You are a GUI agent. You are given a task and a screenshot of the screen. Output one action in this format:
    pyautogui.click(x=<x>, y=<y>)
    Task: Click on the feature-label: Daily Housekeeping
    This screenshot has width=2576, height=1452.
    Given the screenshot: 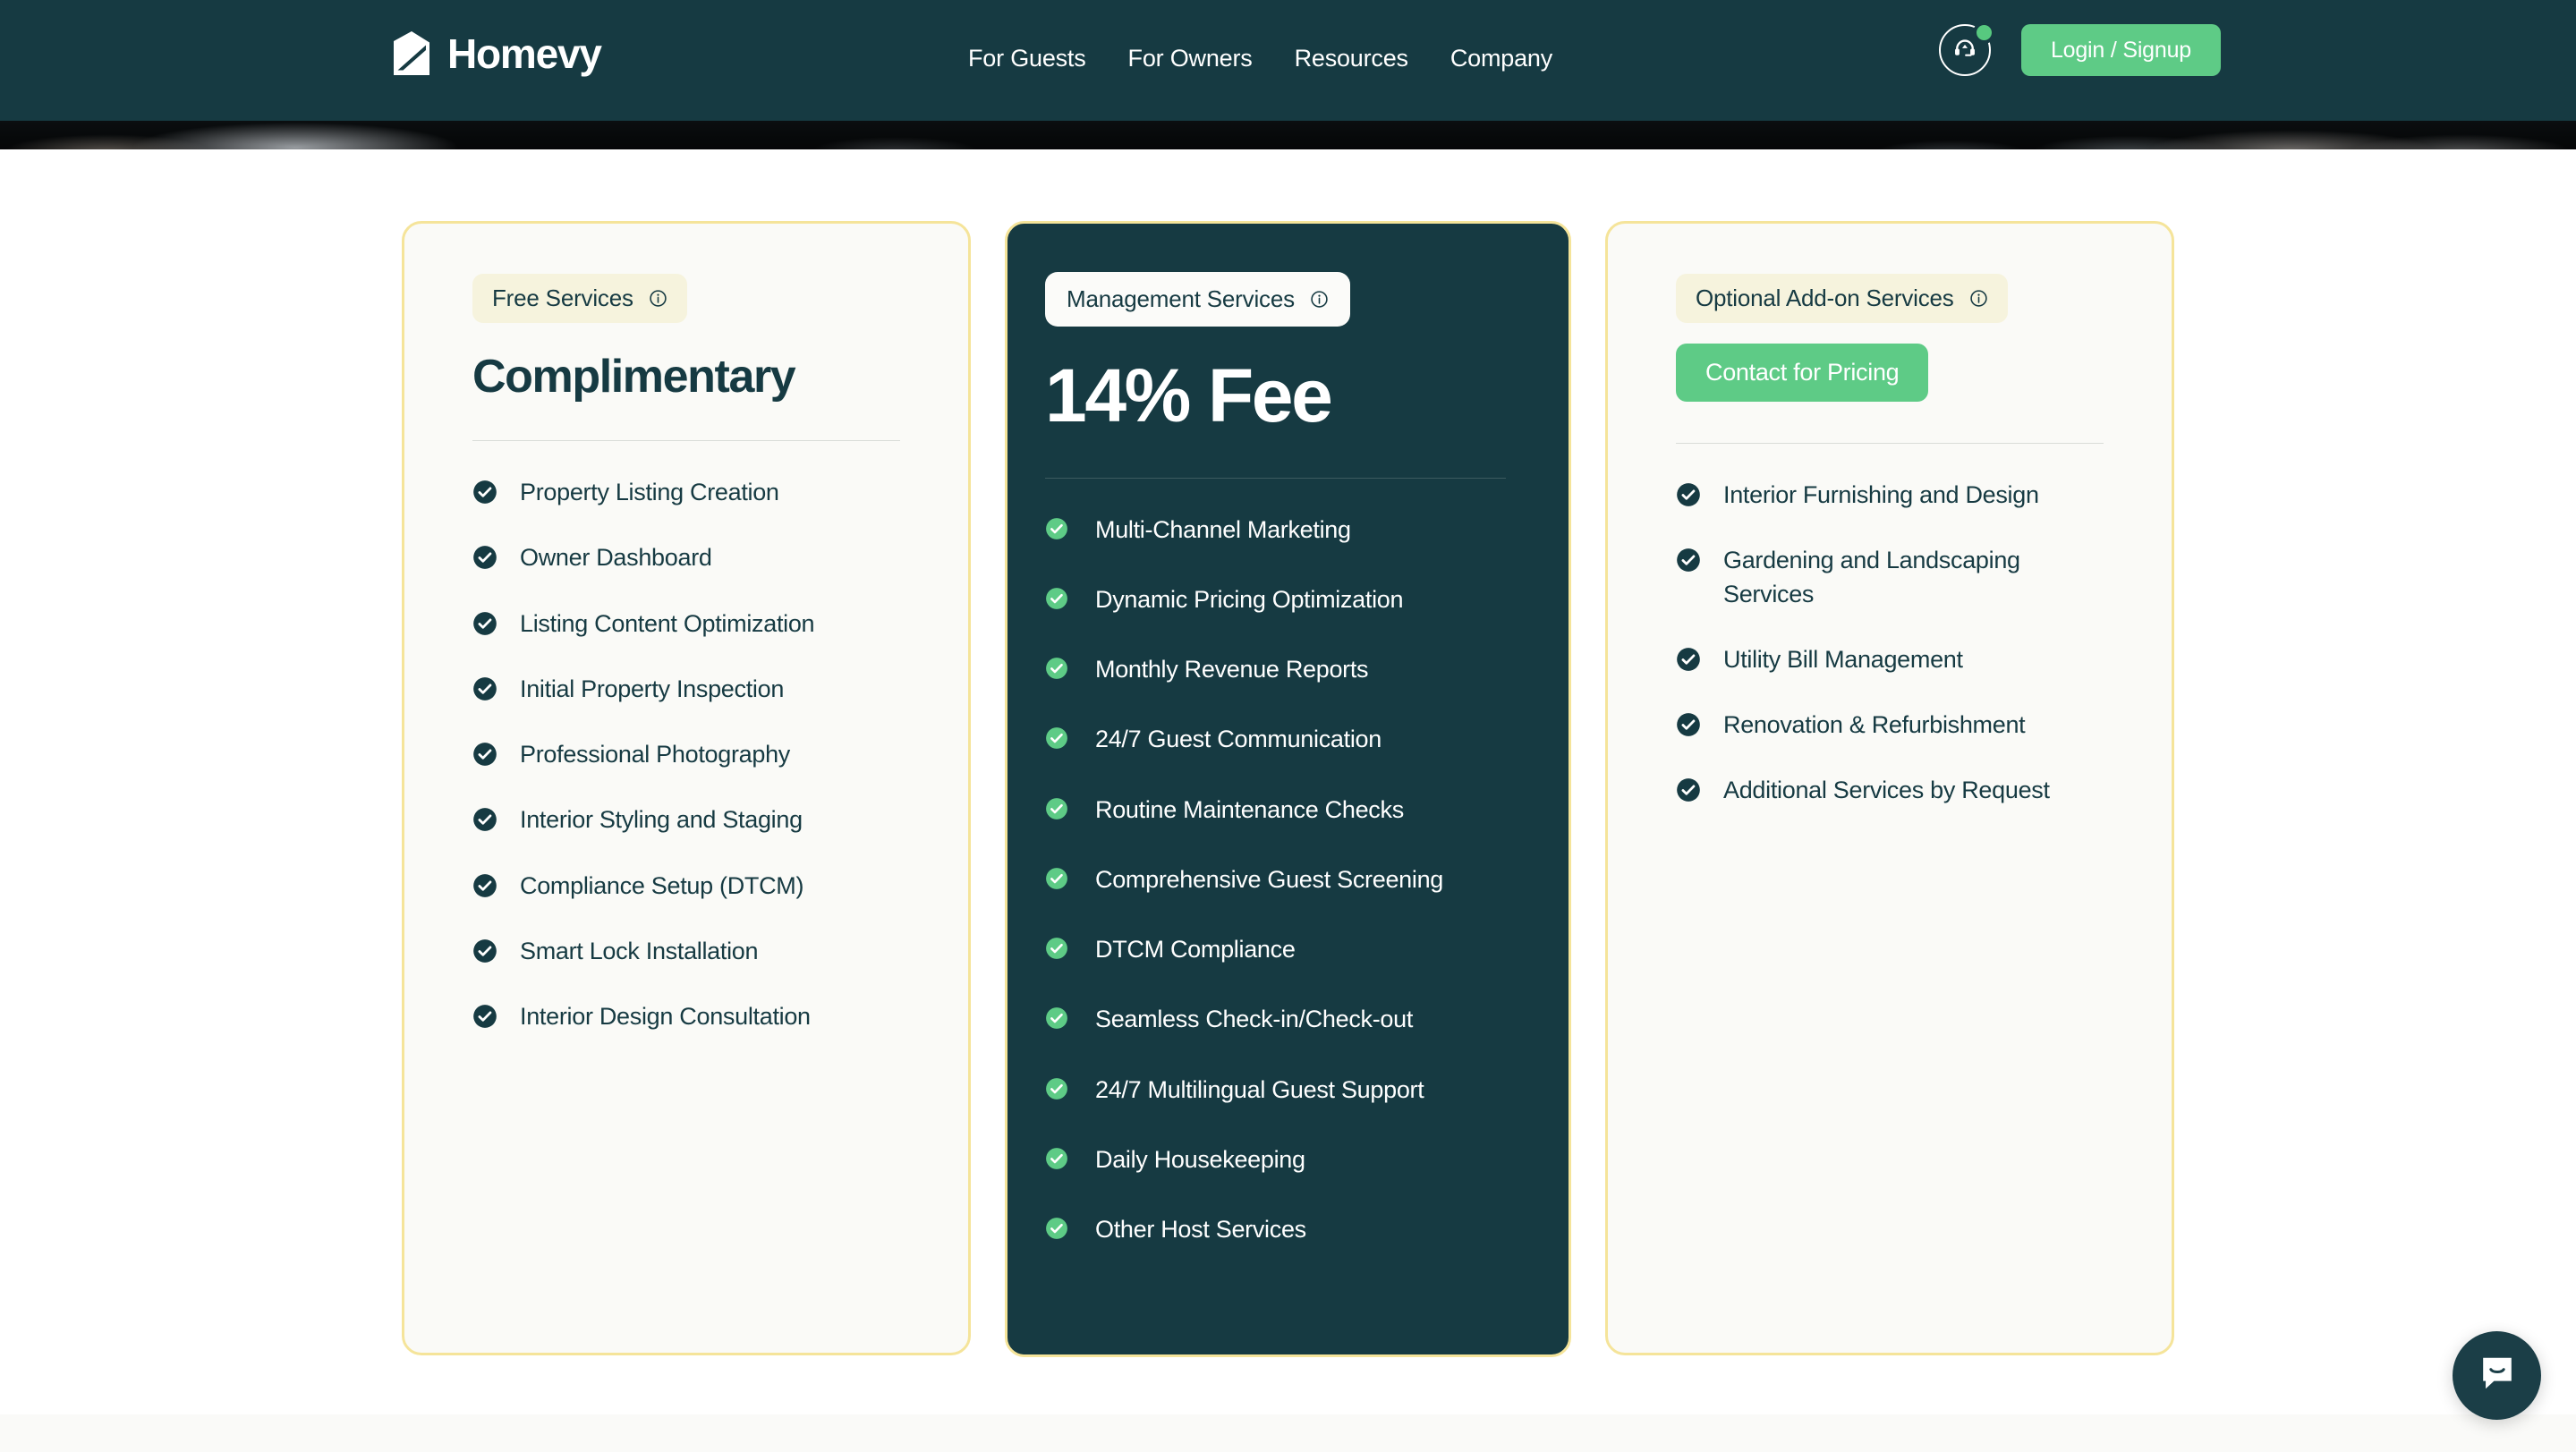 What is the action you would take?
    pyautogui.click(x=1200, y=1159)
    